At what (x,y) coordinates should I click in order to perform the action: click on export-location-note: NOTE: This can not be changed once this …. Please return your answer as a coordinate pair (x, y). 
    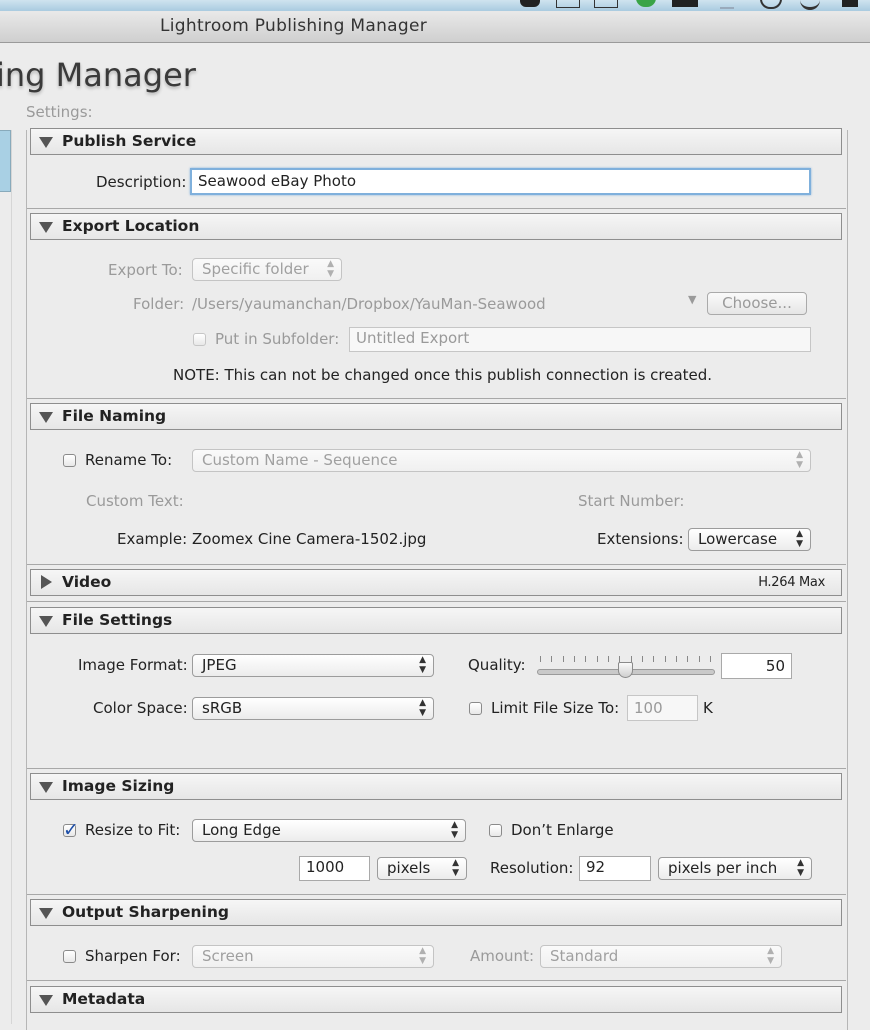
    Looking at the image, I should click on (443, 375).